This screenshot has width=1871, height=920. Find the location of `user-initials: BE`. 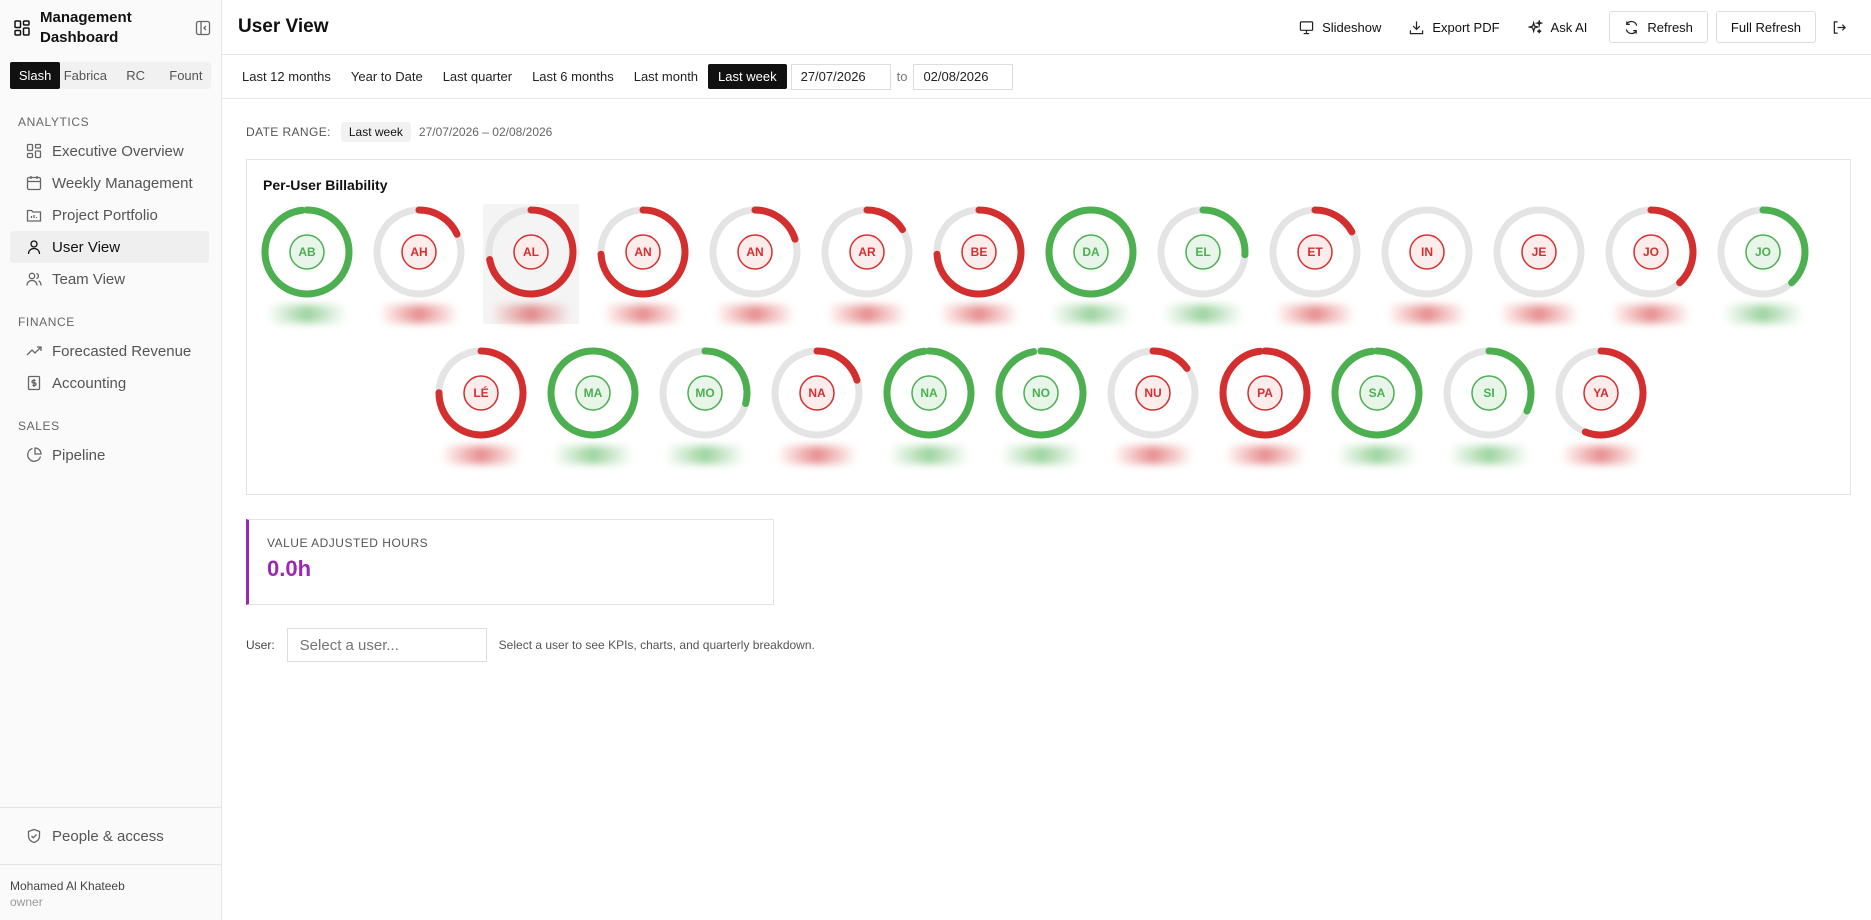

user-initials: BE is located at coordinates (979, 252).